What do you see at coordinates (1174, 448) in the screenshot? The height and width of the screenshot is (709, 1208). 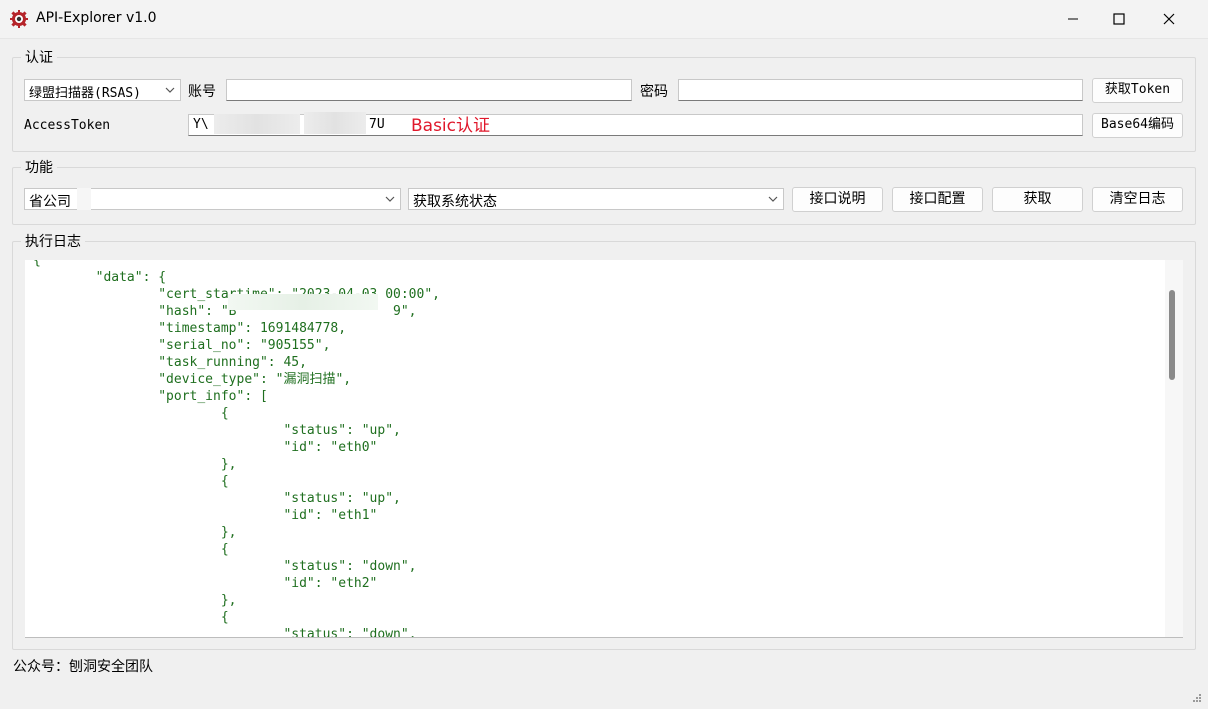 I see `log-scrollbar` at bounding box center [1174, 448].